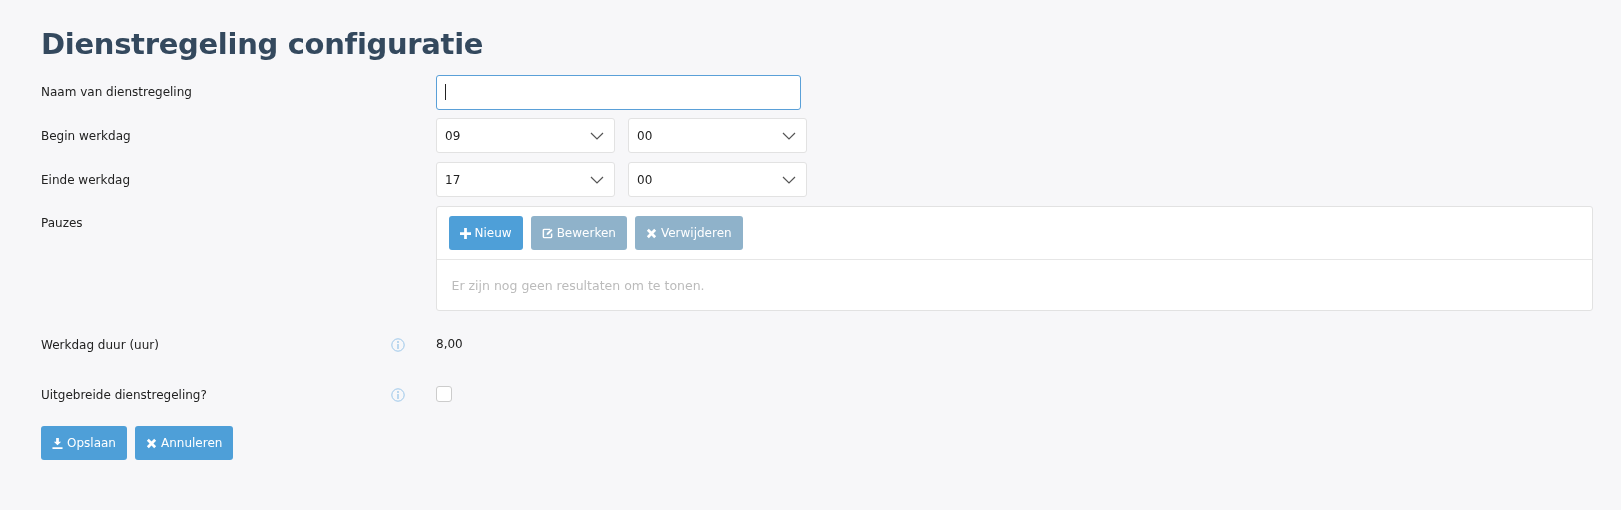 This screenshot has width=1621, height=510. Describe the element at coordinates (465, 233) in the screenshot. I see `plus-icon` at that location.